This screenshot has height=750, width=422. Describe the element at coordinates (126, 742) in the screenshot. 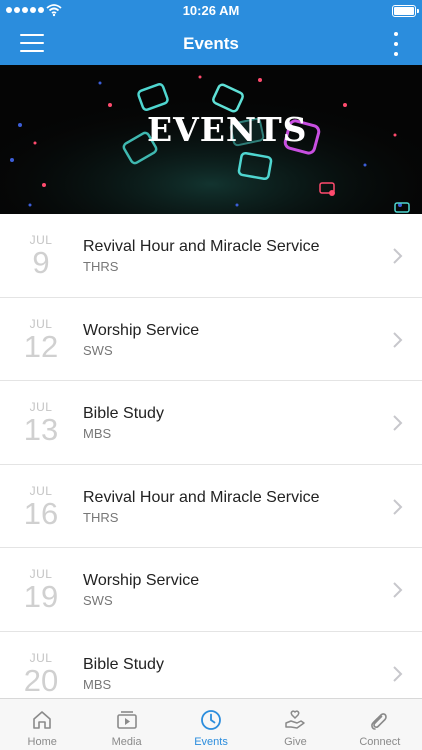

I see `tab-label: Media` at that location.